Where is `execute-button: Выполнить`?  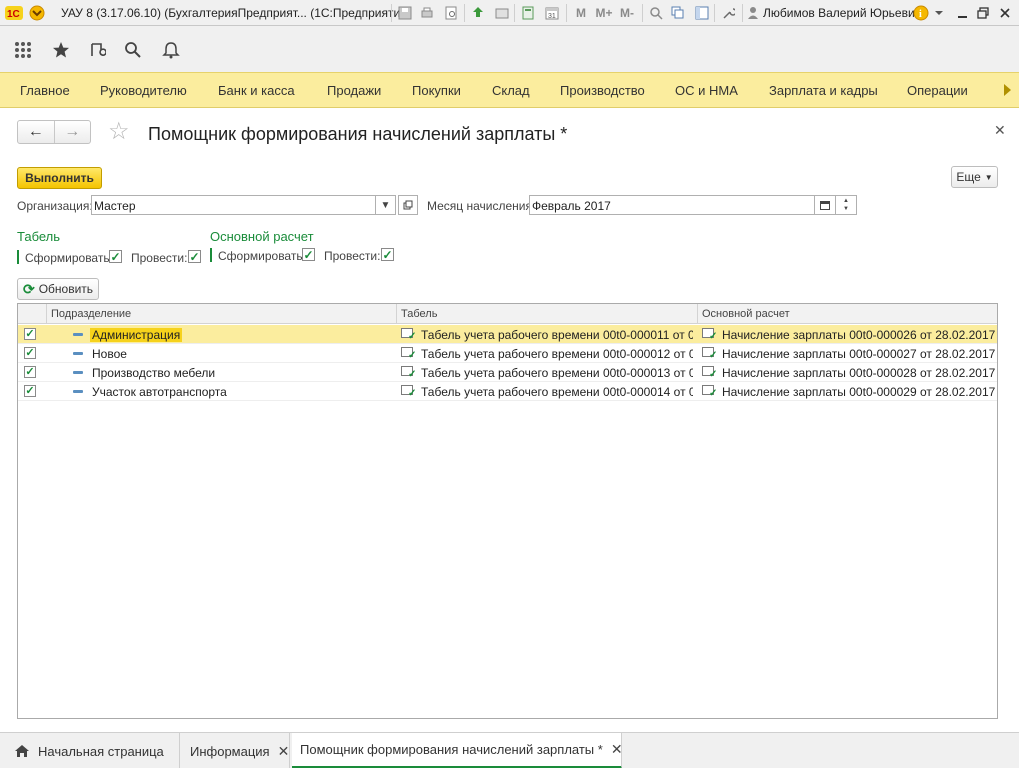 execute-button: Выполнить is located at coordinates (59, 178).